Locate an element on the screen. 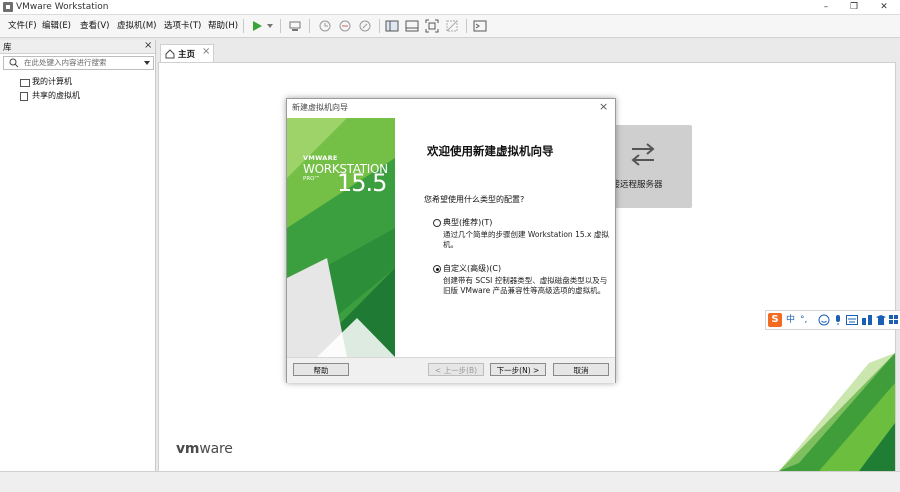  unity-icon is located at coordinates (452, 26).